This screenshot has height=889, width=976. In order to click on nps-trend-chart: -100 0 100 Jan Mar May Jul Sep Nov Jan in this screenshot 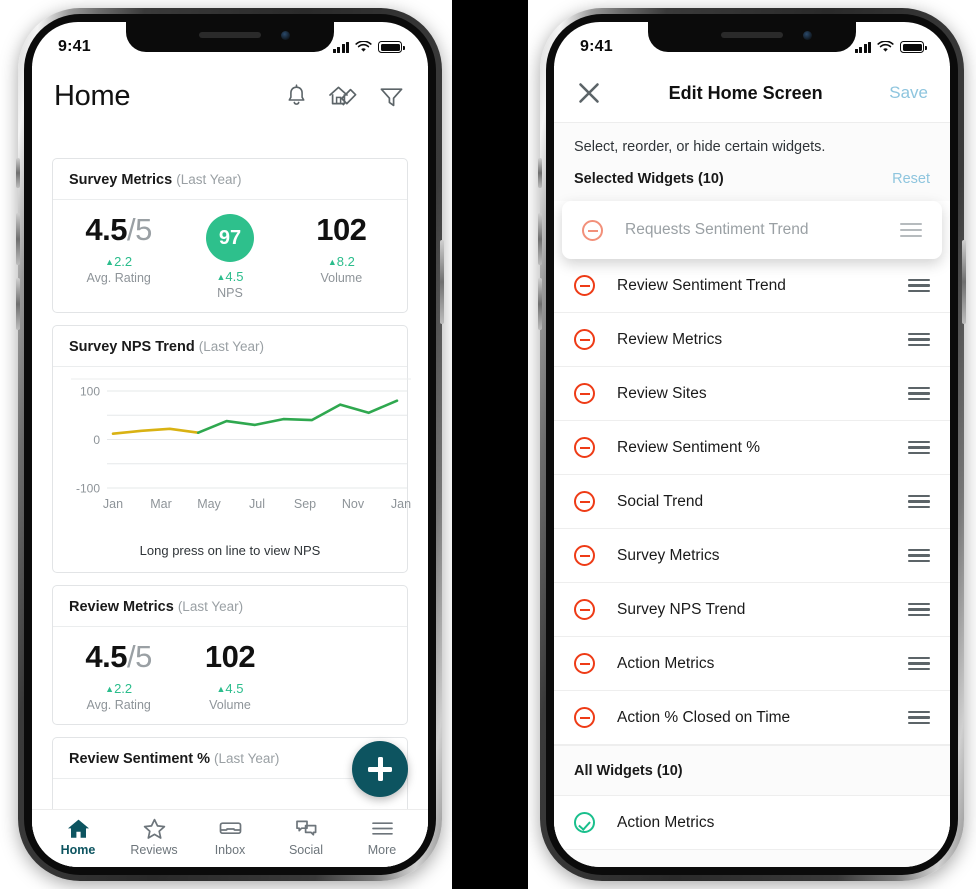, I will do `click(232, 450)`.